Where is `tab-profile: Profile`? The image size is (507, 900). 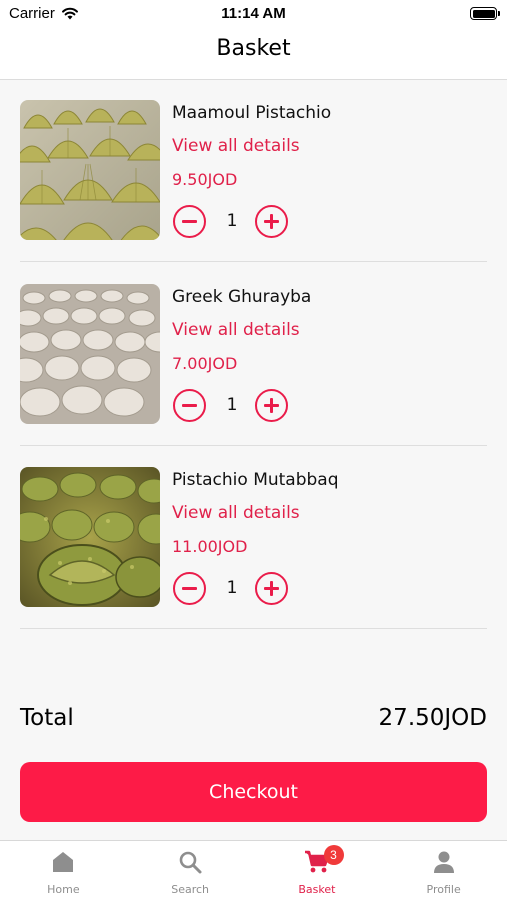
tab-profile: Profile is located at coordinates (443, 870).